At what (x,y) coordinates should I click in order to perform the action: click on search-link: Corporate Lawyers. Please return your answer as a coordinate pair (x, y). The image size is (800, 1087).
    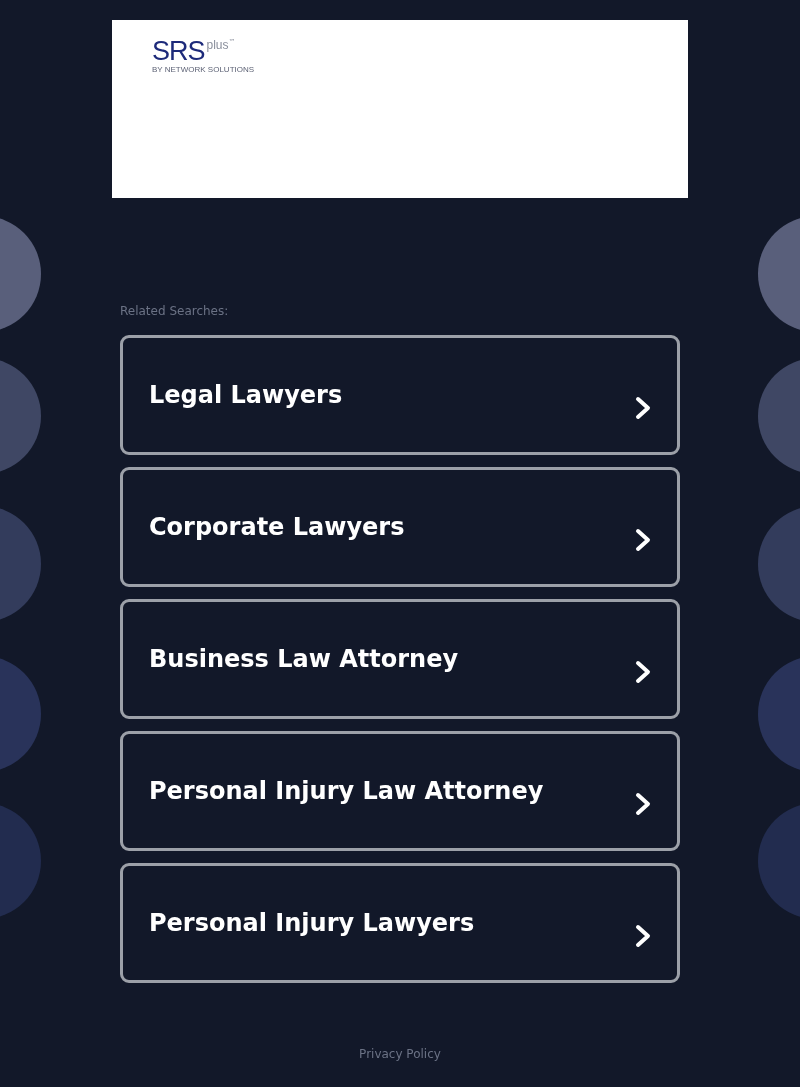
    Looking at the image, I should click on (400, 527).